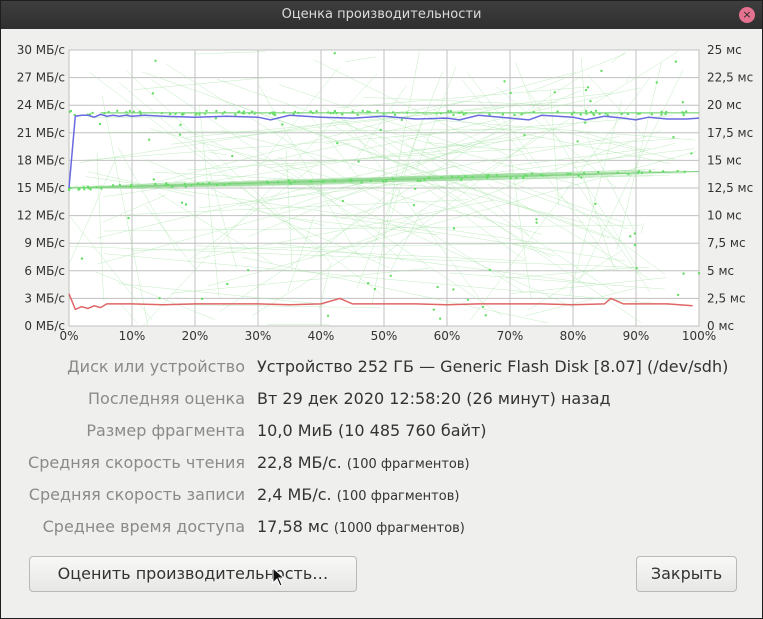 Image resolution: width=763 pixels, height=619 pixels. What do you see at coordinates (294, 494) in the screenshot?
I see `write-rate-number: 2,4 МБ/с.` at bounding box center [294, 494].